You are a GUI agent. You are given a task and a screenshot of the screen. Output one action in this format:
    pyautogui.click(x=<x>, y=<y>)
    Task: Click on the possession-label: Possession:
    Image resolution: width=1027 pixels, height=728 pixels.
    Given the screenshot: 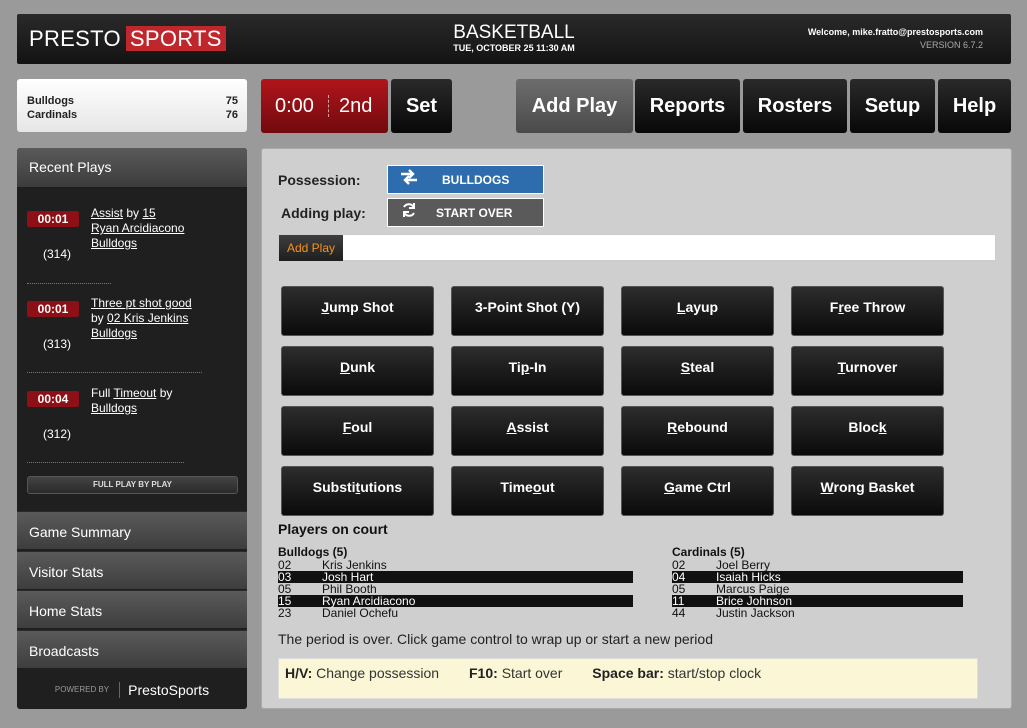 What is the action you would take?
    pyautogui.click(x=319, y=180)
    